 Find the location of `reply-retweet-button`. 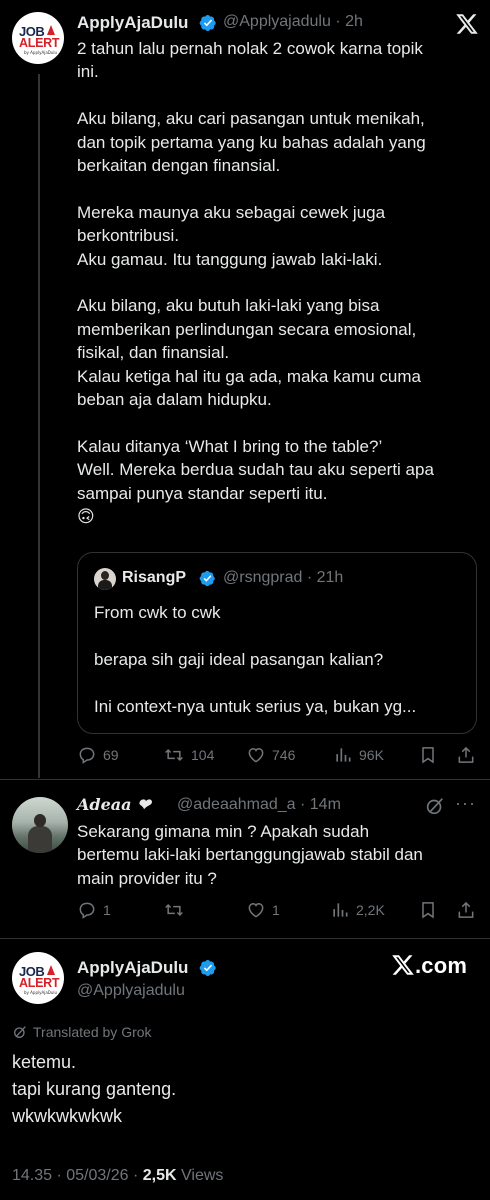

reply-retweet-button is located at coordinates (177, 910).